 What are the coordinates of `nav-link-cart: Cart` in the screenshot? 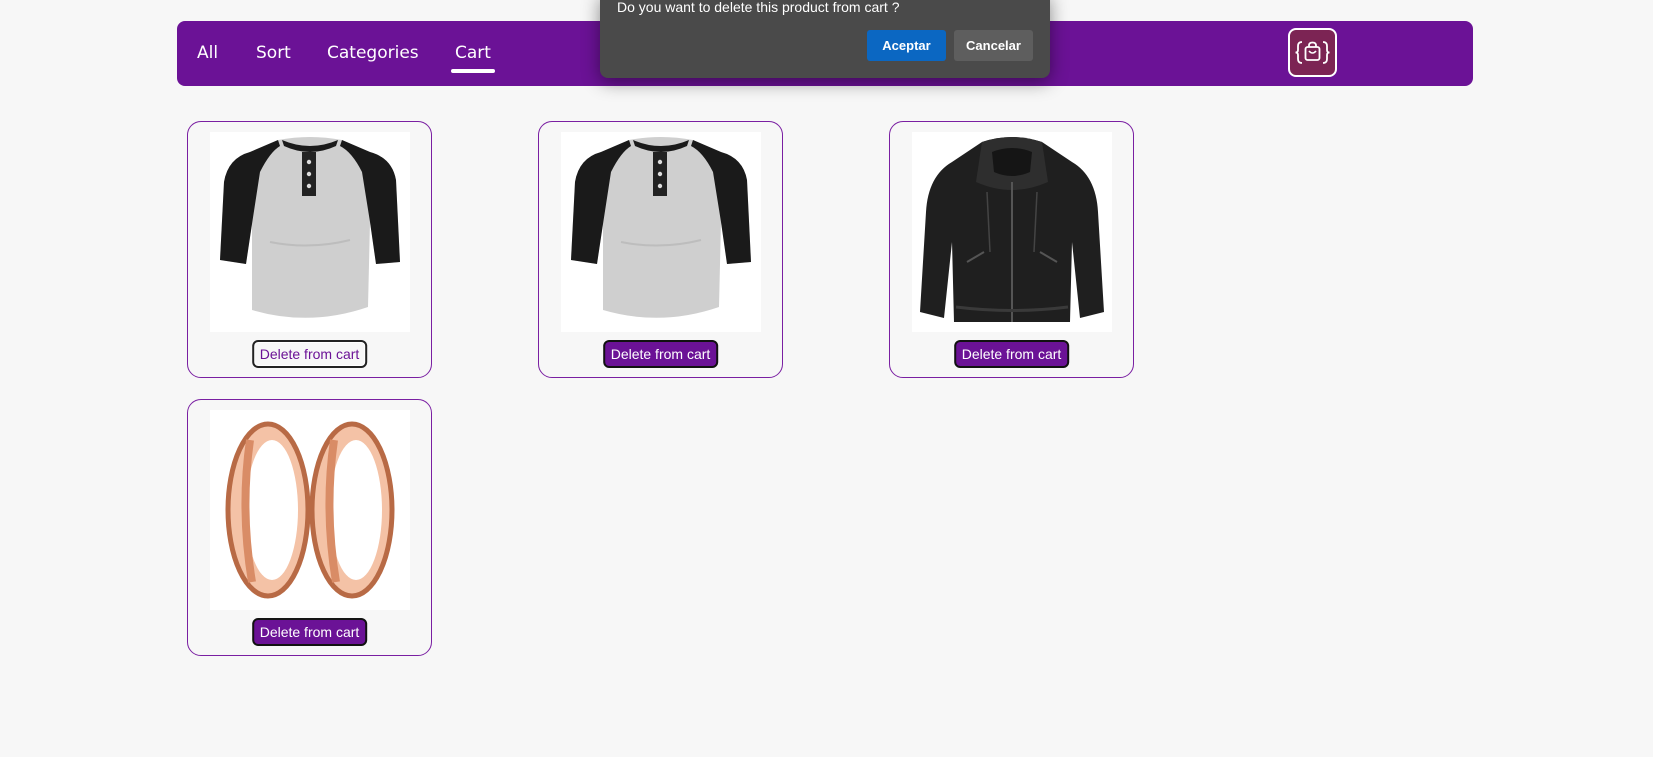 It's located at (473, 53).